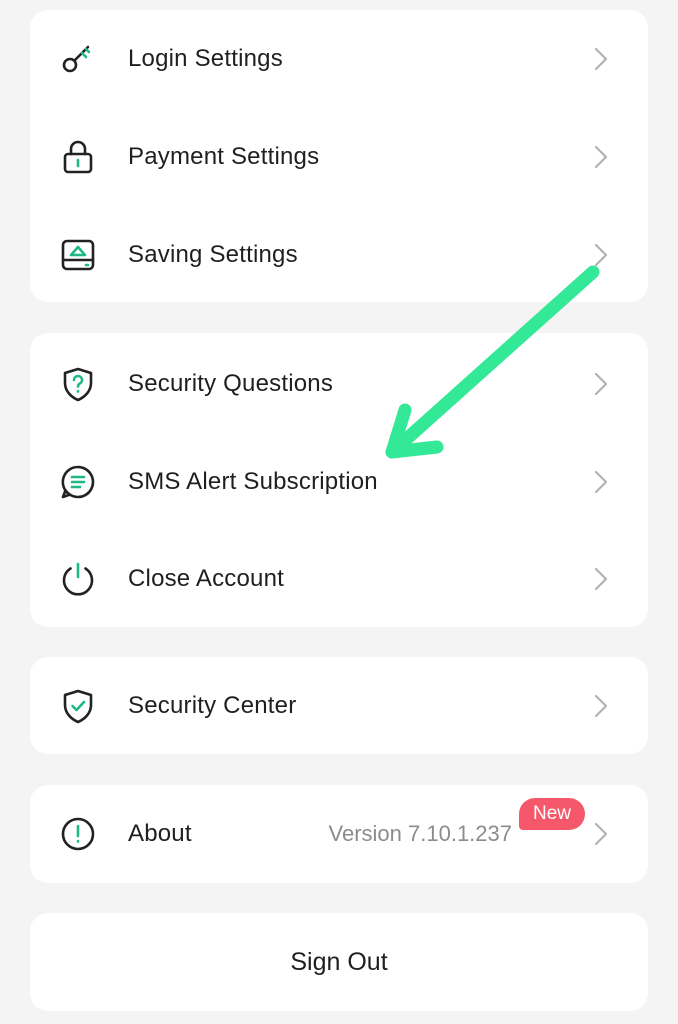 This screenshot has width=678, height=1024. What do you see at coordinates (339, 384) in the screenshot?
I see `security-questions-item: Security Questions` at bounding box center [339, 384].